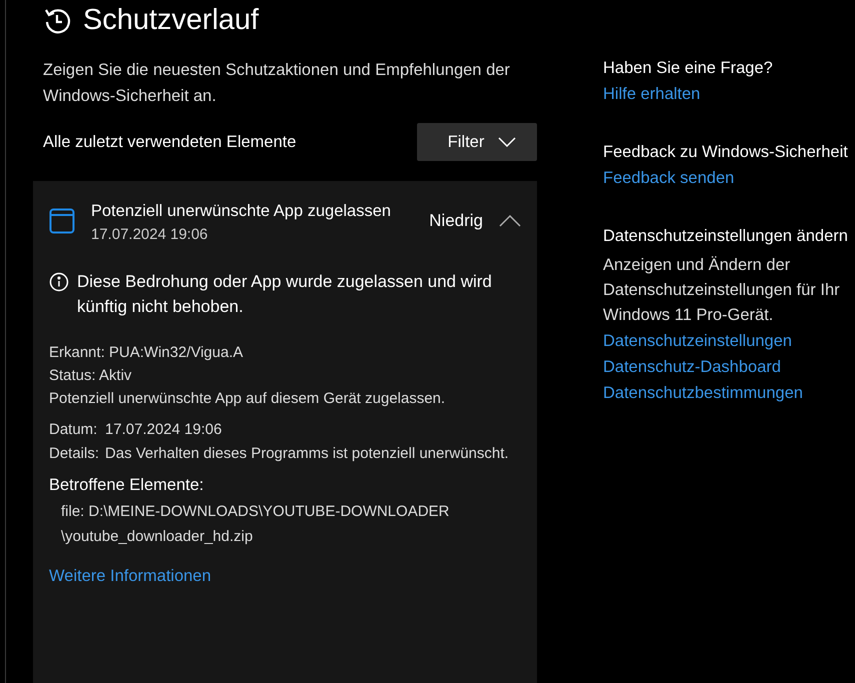  What do you see at coordinates (73, 430) in the screenshot?
I see `field-label: Datum:` at bounding box center [73, 430].